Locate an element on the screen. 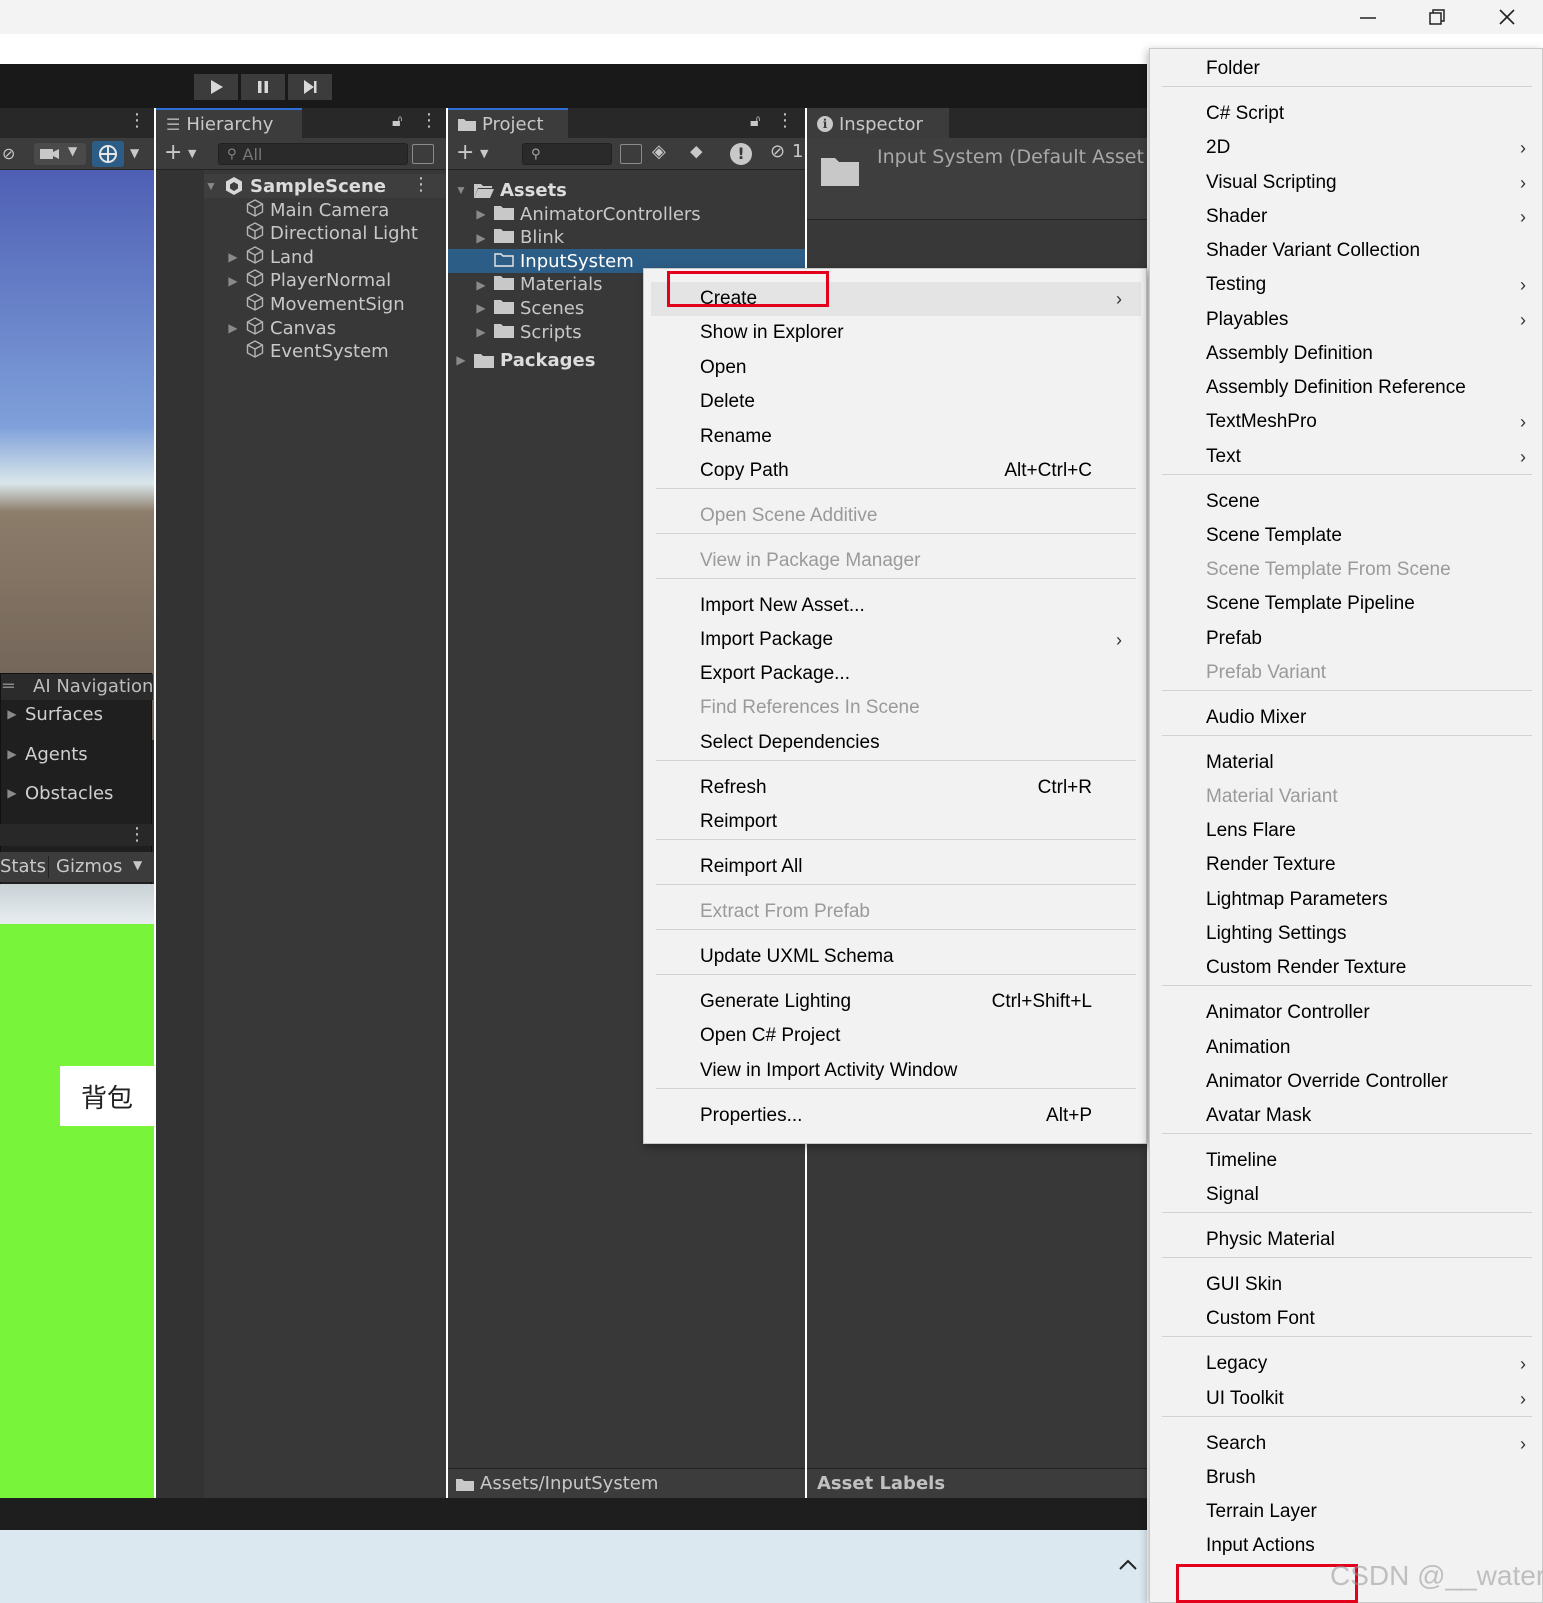 This screenshot has height=1603, width=1543. scene-visibility-toggle-icon is located at coordinates (423, 154).